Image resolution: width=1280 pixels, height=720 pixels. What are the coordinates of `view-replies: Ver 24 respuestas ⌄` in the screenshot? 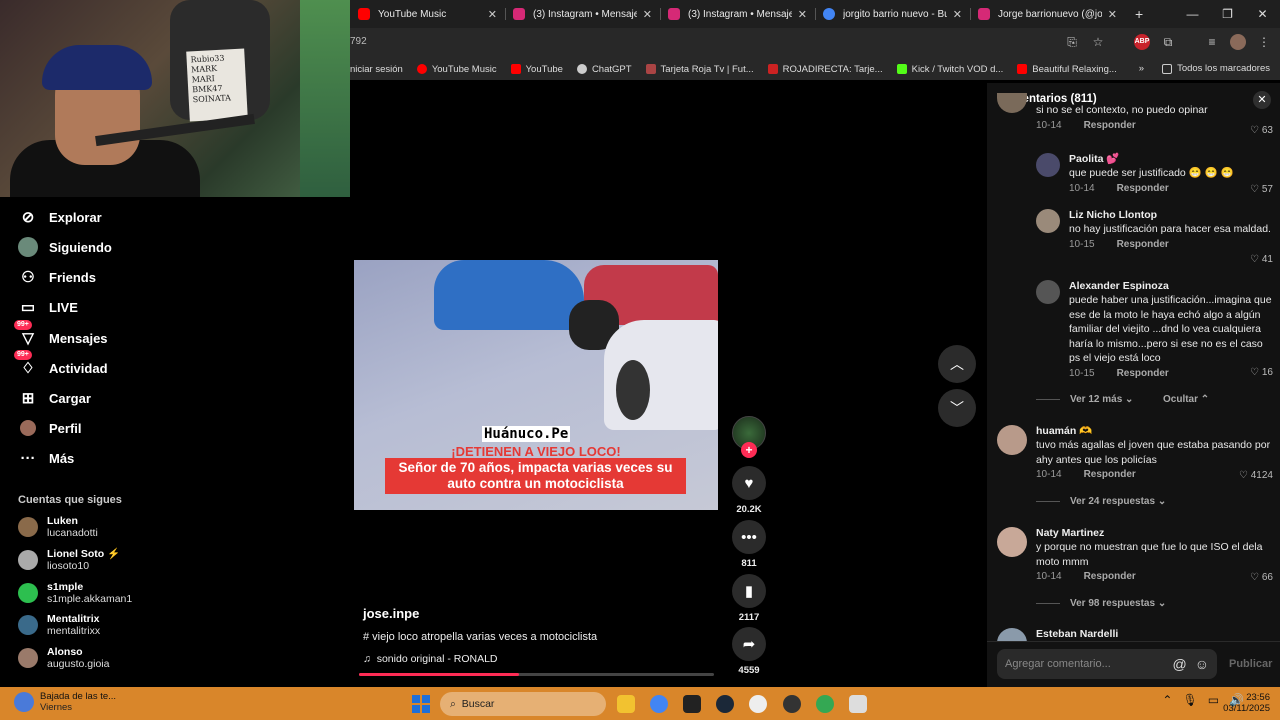 It's located at (1101, 501).